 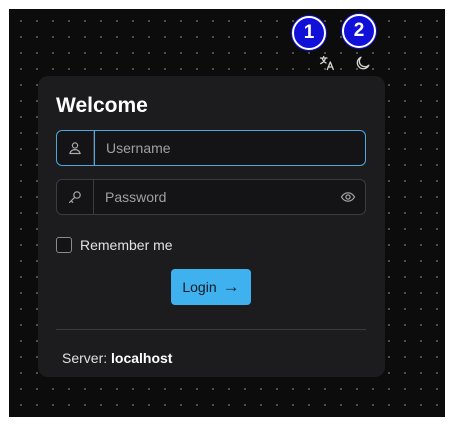 I want to click on login-button-label: Login, so click(x=199, y=287).